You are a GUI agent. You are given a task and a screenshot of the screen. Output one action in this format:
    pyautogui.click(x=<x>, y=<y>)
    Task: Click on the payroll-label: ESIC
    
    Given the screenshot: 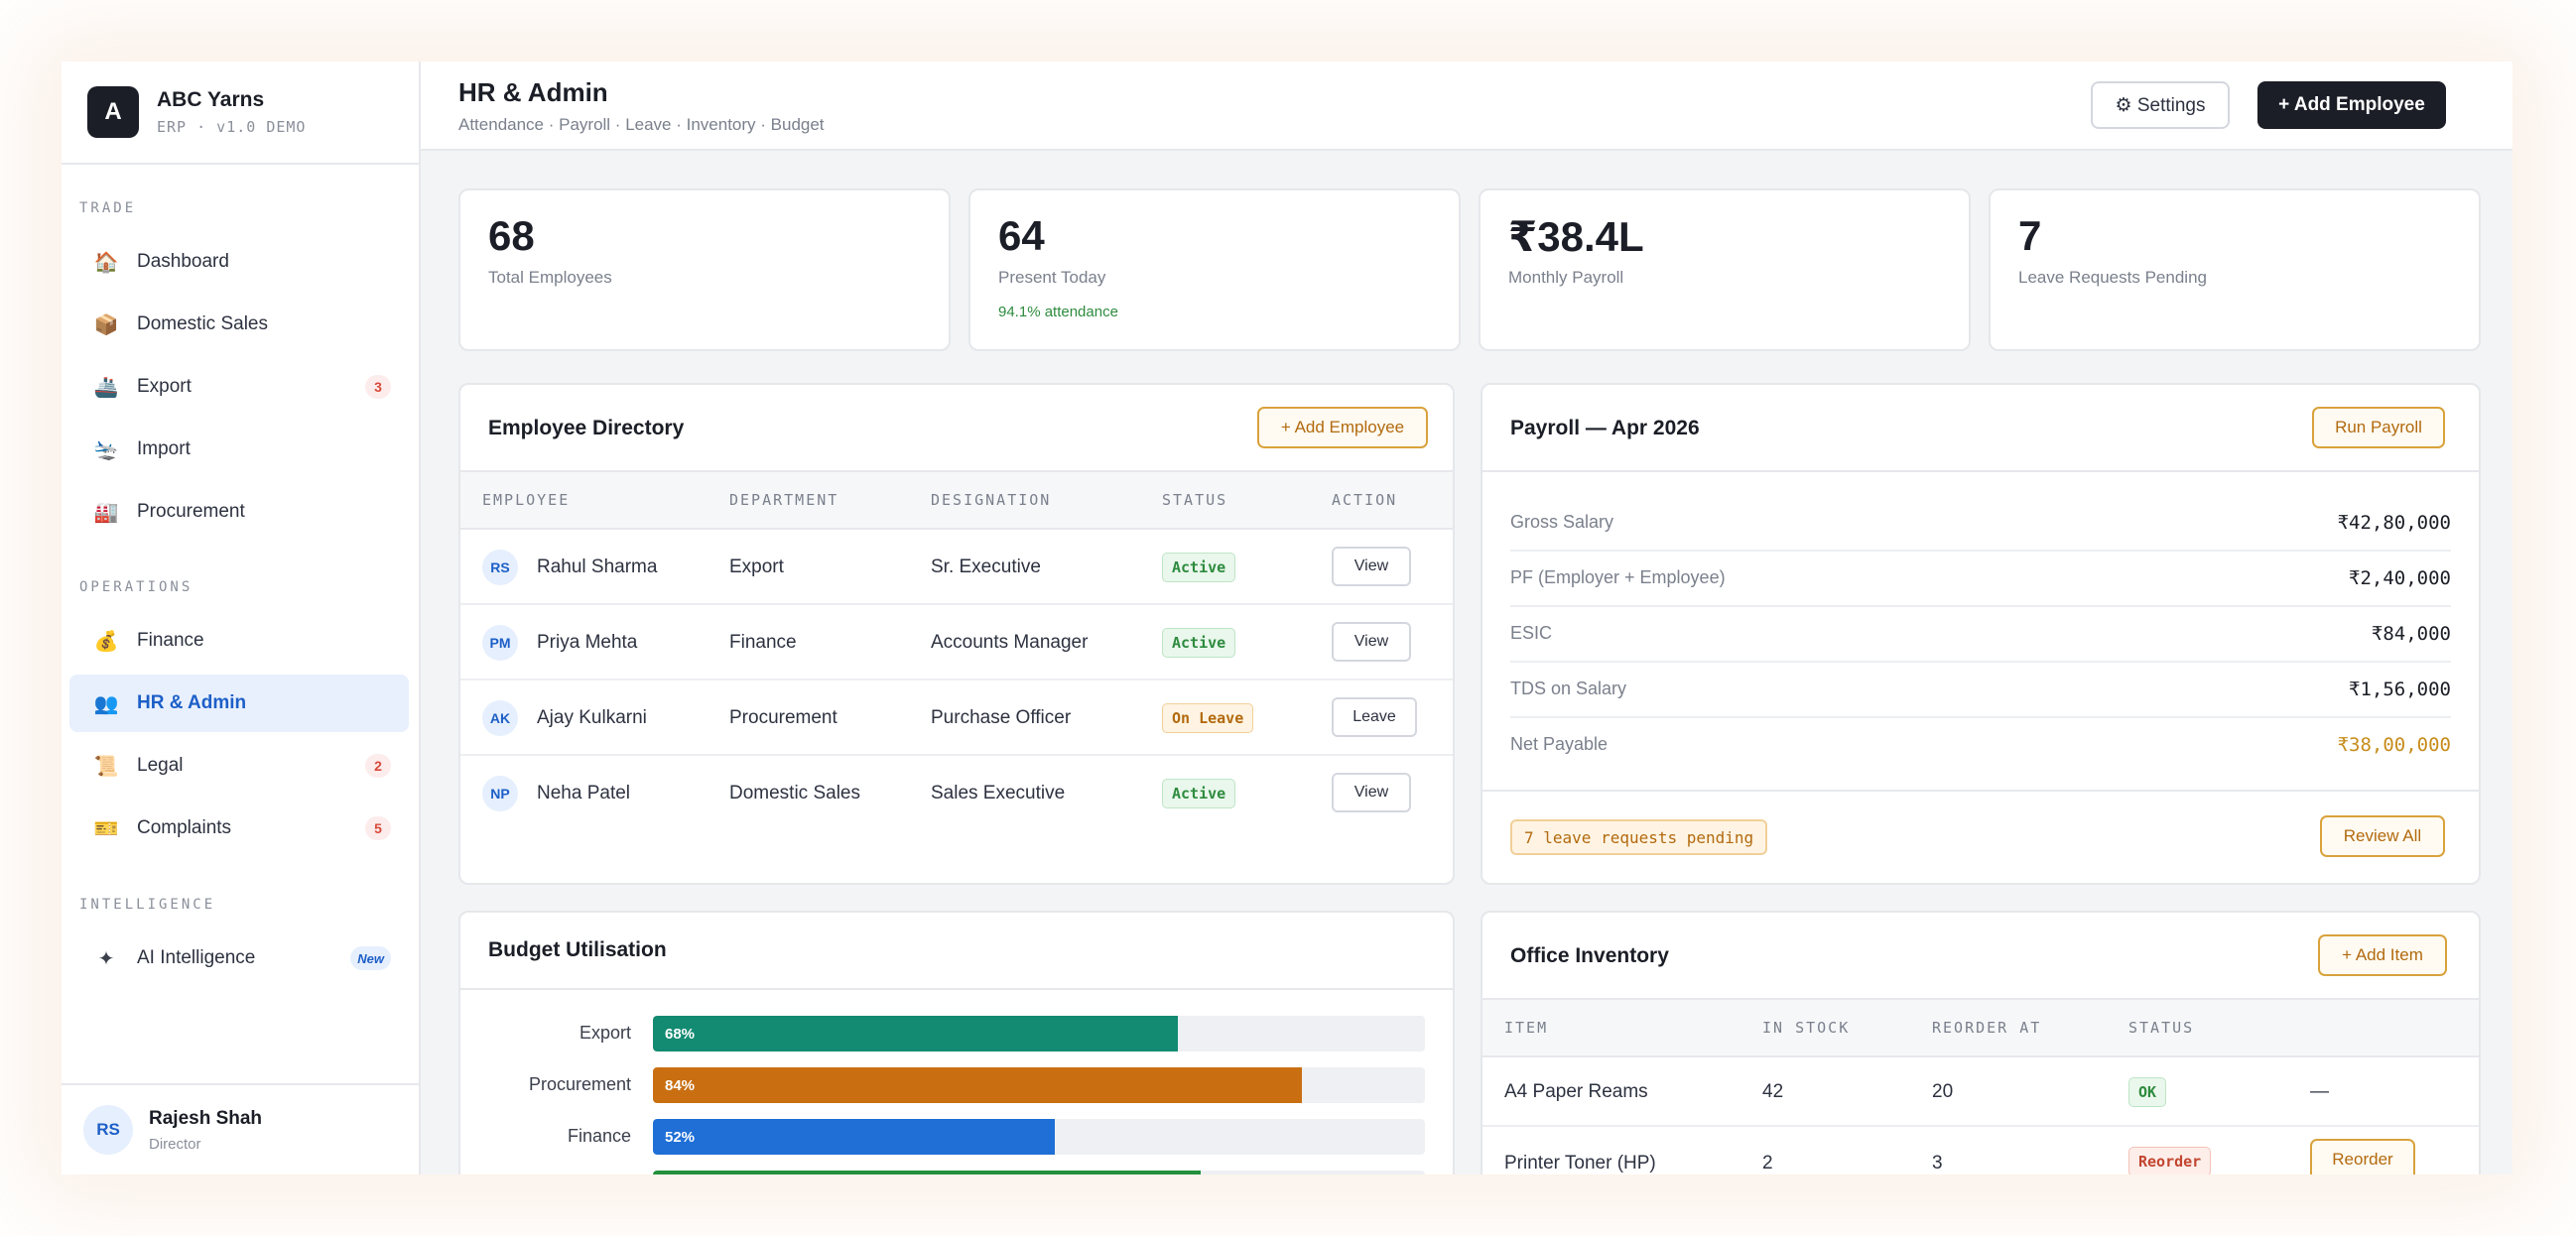 What is the action you would take?
    pyautogui.click(x=1532, y=633)
    